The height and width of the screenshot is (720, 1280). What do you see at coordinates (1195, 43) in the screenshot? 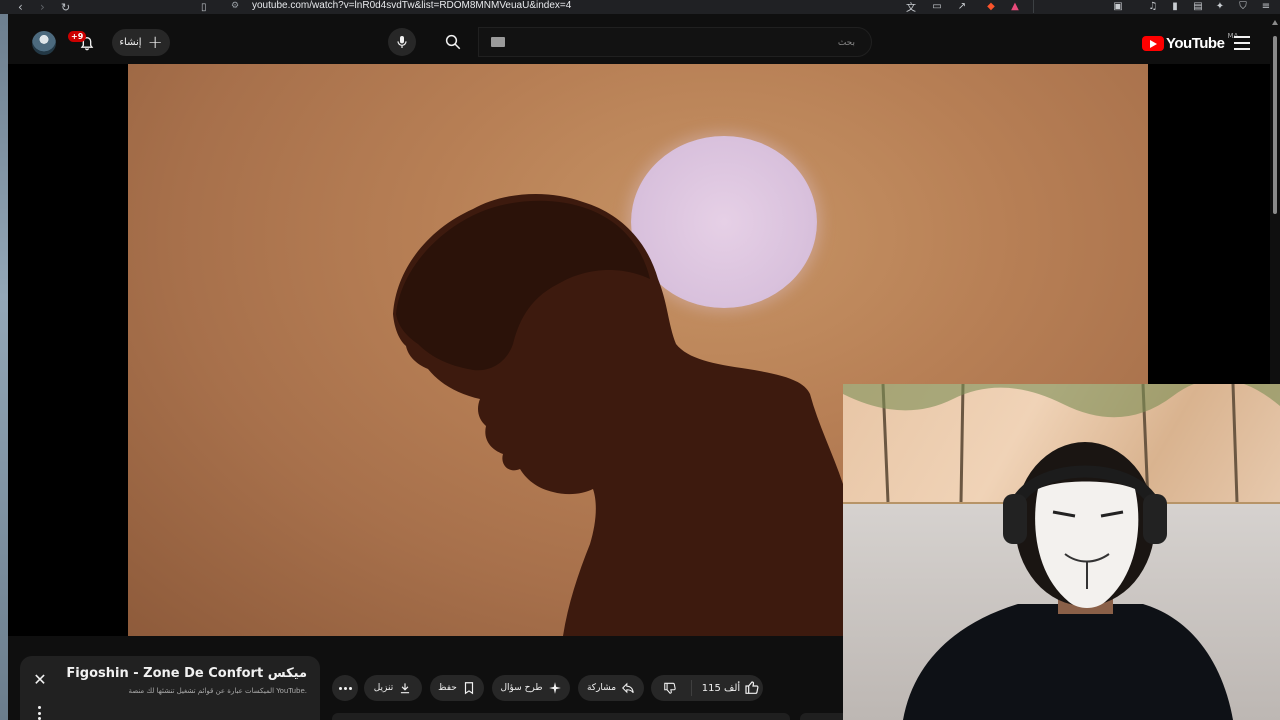
I see `logo-text: YouTube` at bounding box center [1195, 43].